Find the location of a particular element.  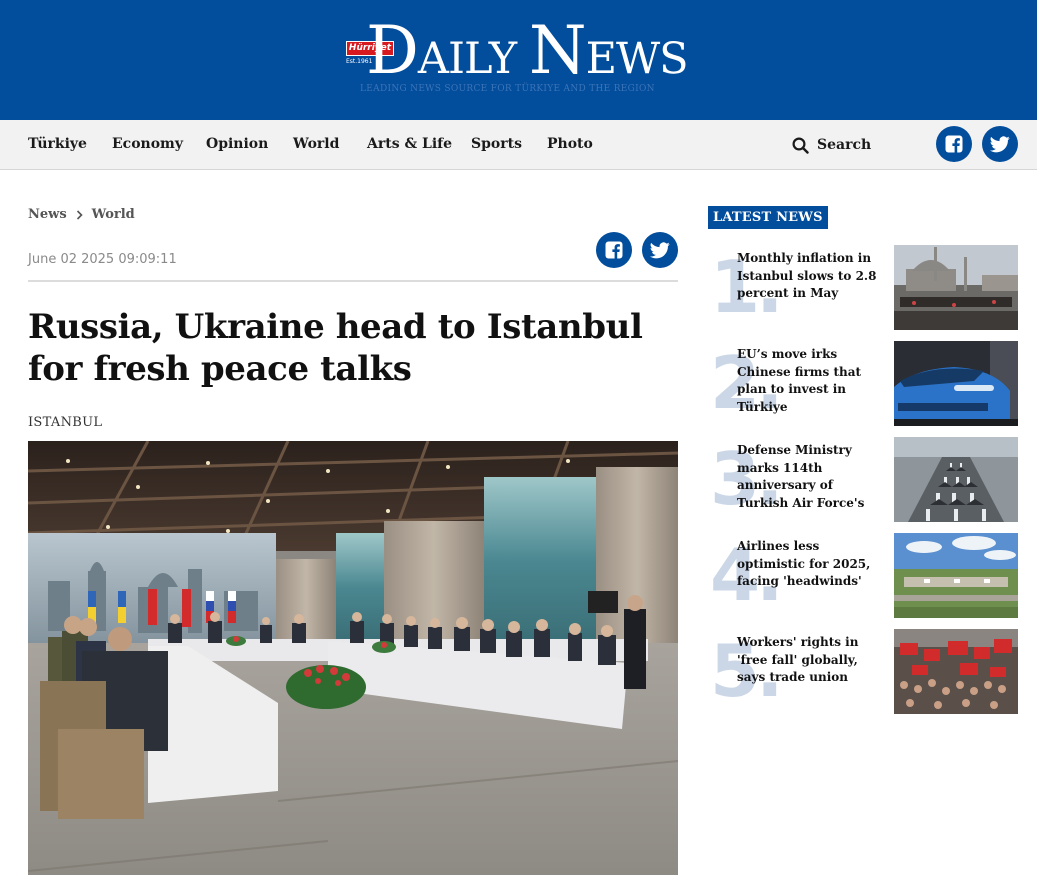

nav-item-sports: Sports is located at coordinates (496, 144).